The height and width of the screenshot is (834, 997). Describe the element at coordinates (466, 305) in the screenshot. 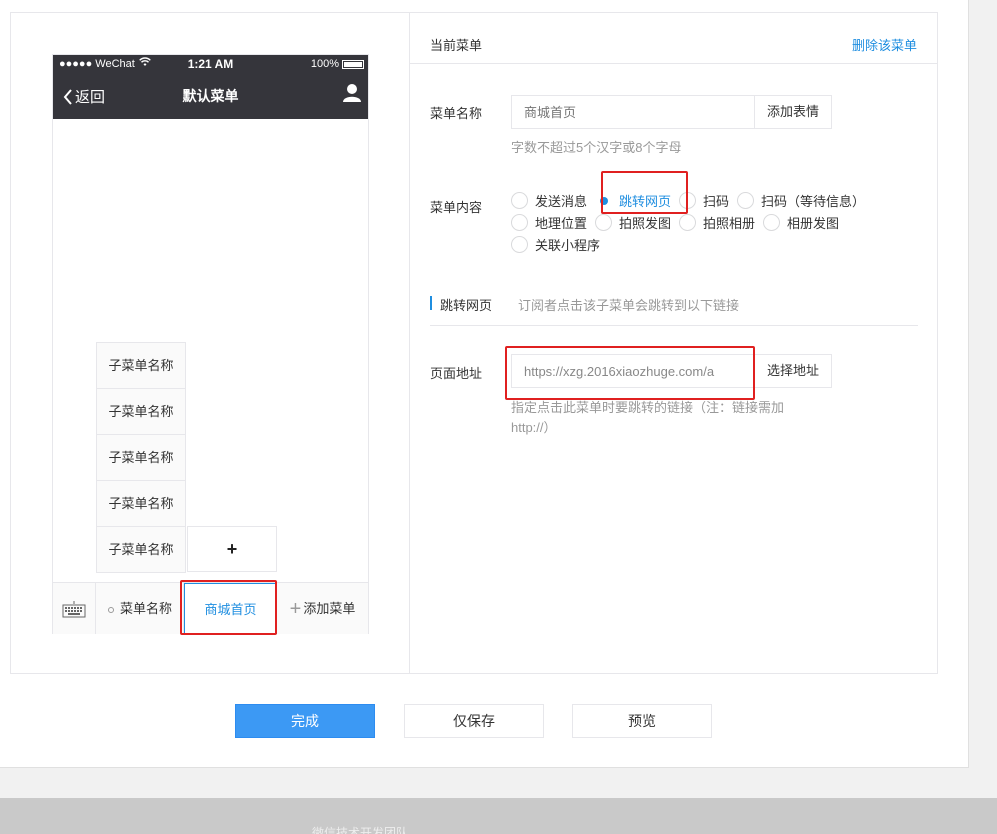

I see `section-name: 跳转网页` at that location.